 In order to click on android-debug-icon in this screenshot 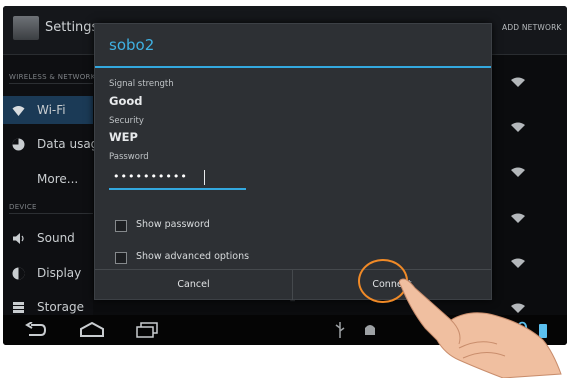, I will do `click(370, 330)`.